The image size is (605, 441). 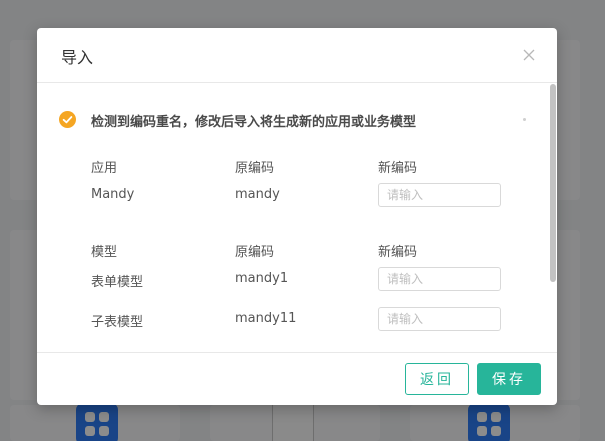 I want to click on model-column-header: 模型, so click(x=104, y=252).